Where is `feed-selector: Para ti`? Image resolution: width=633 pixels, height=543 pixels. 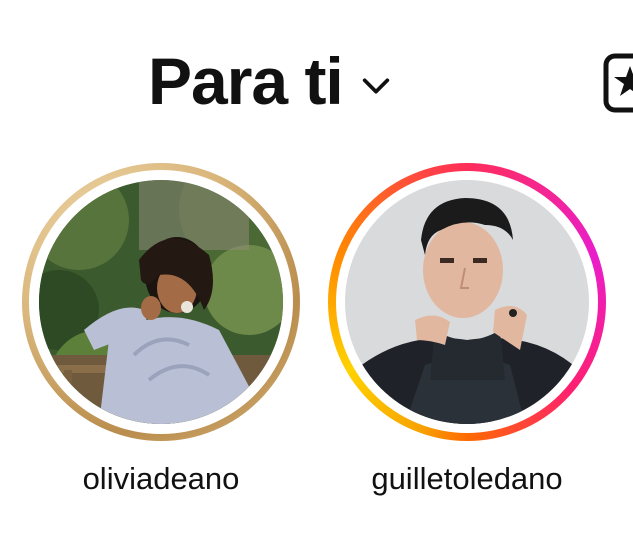
feed-selector: Para ti is located at coordinates (270, 81).